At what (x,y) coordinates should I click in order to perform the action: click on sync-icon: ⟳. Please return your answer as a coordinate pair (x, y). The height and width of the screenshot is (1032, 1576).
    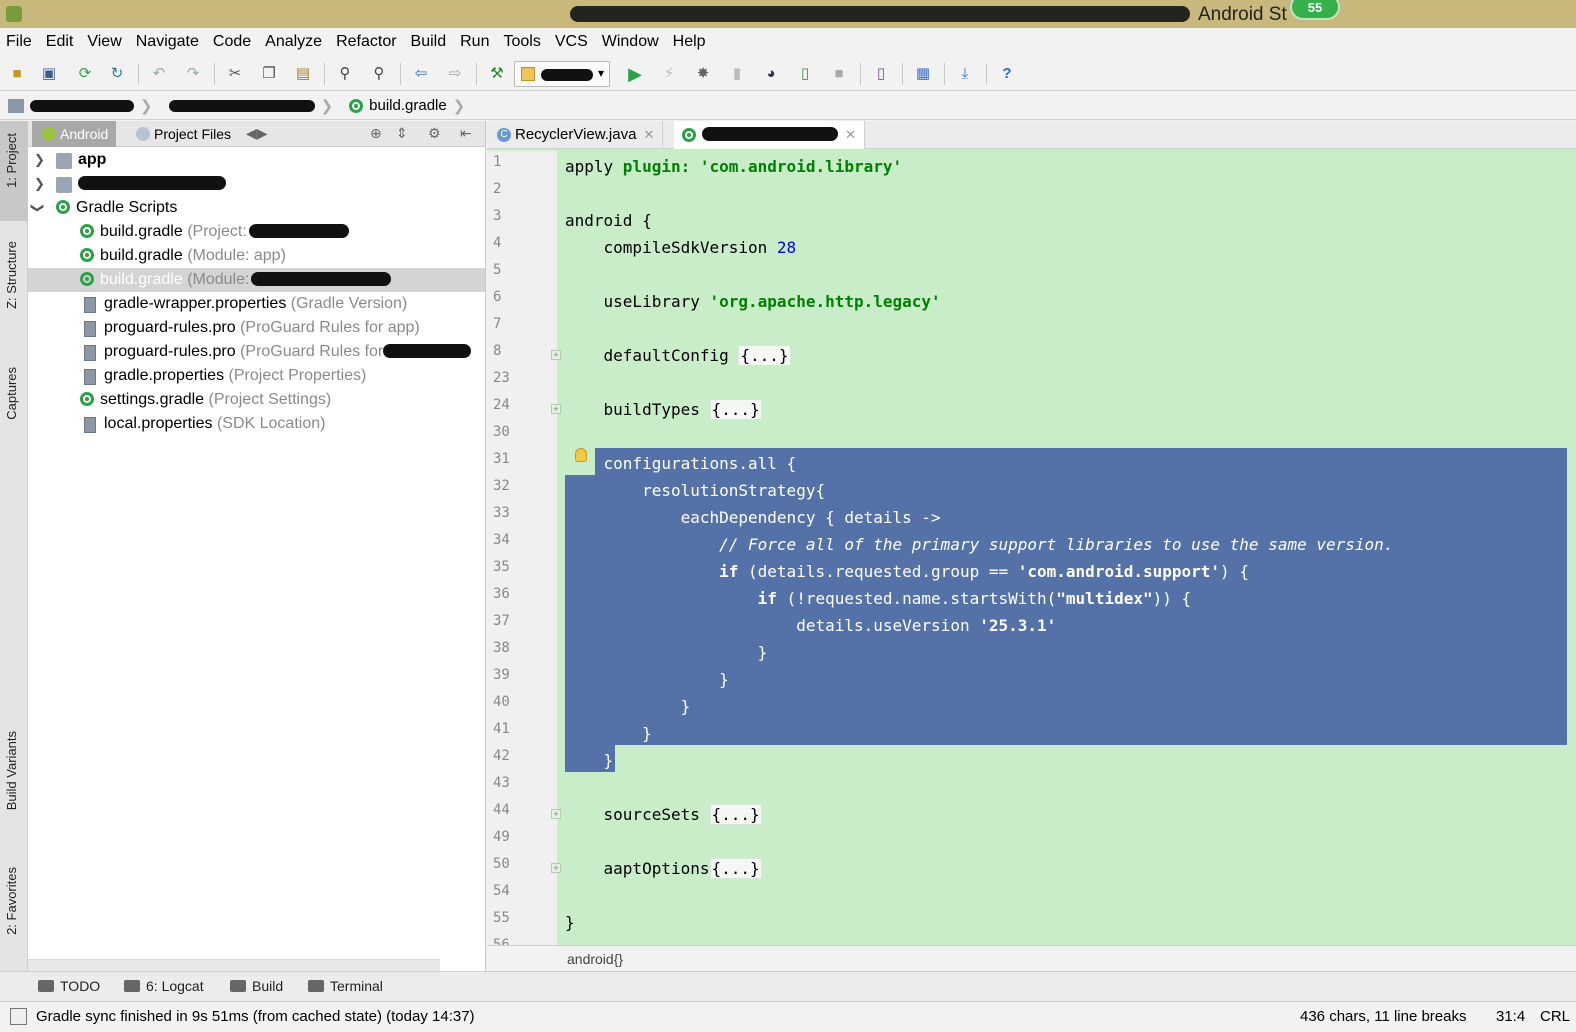
    Looking at the image, I should click on (85, 74).